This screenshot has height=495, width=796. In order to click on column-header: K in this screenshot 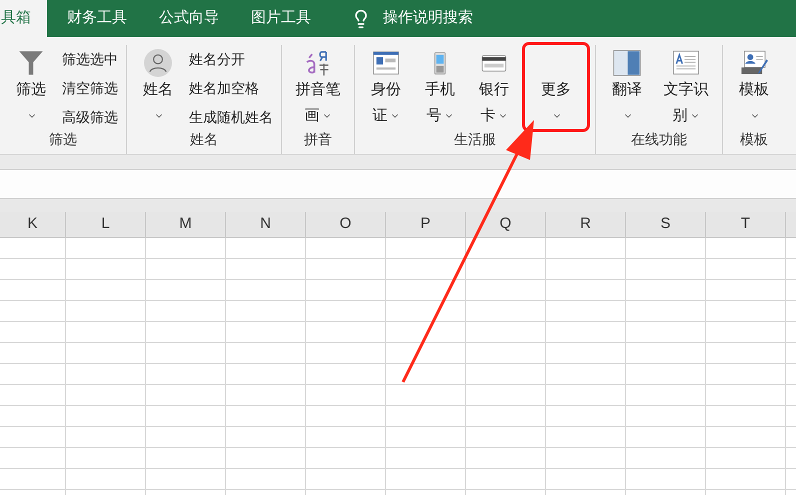, I will do `click(33, 224)`.